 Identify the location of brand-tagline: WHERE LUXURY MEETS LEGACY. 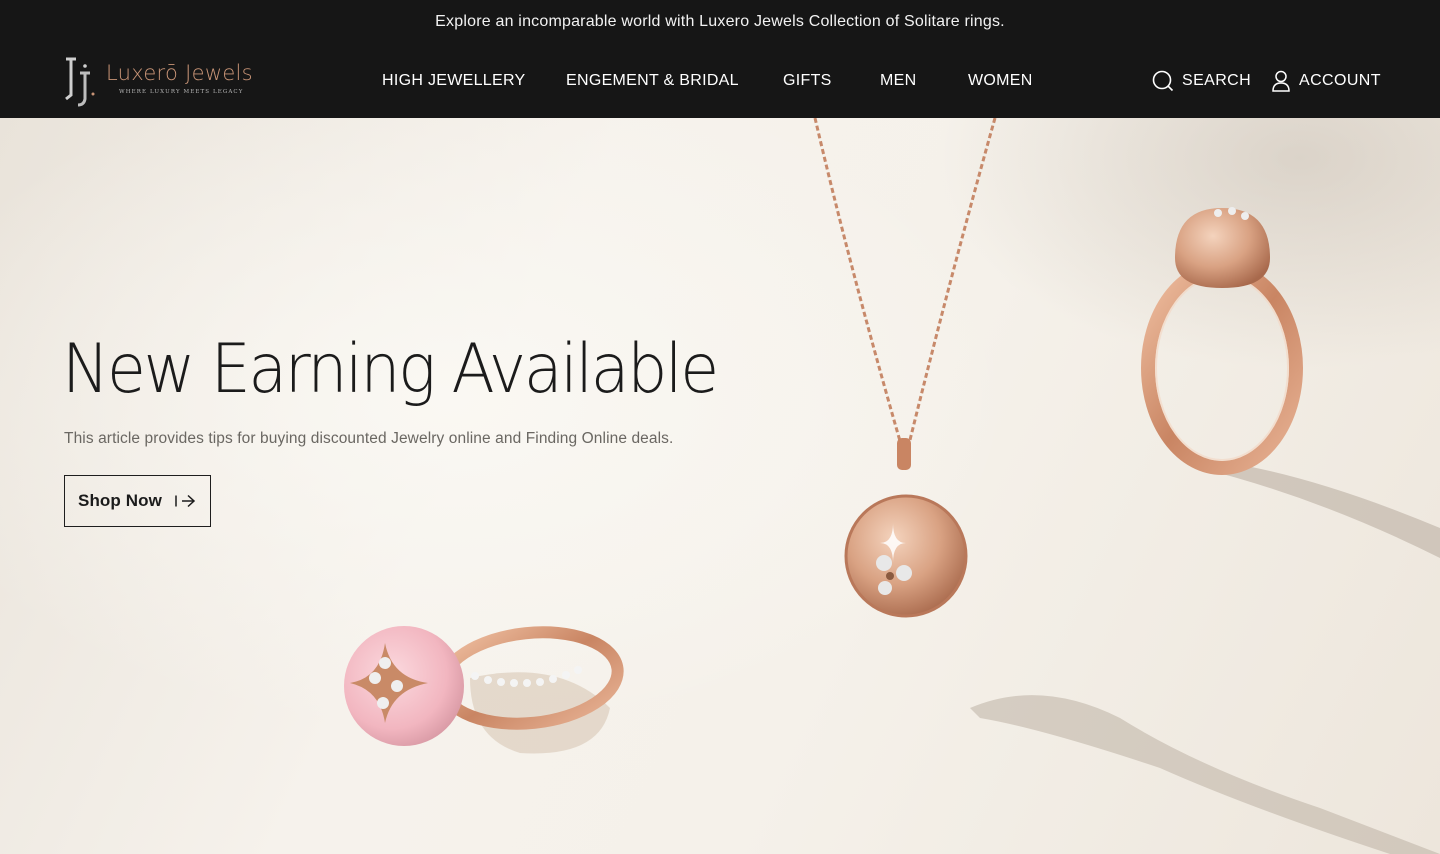
(181, 92).